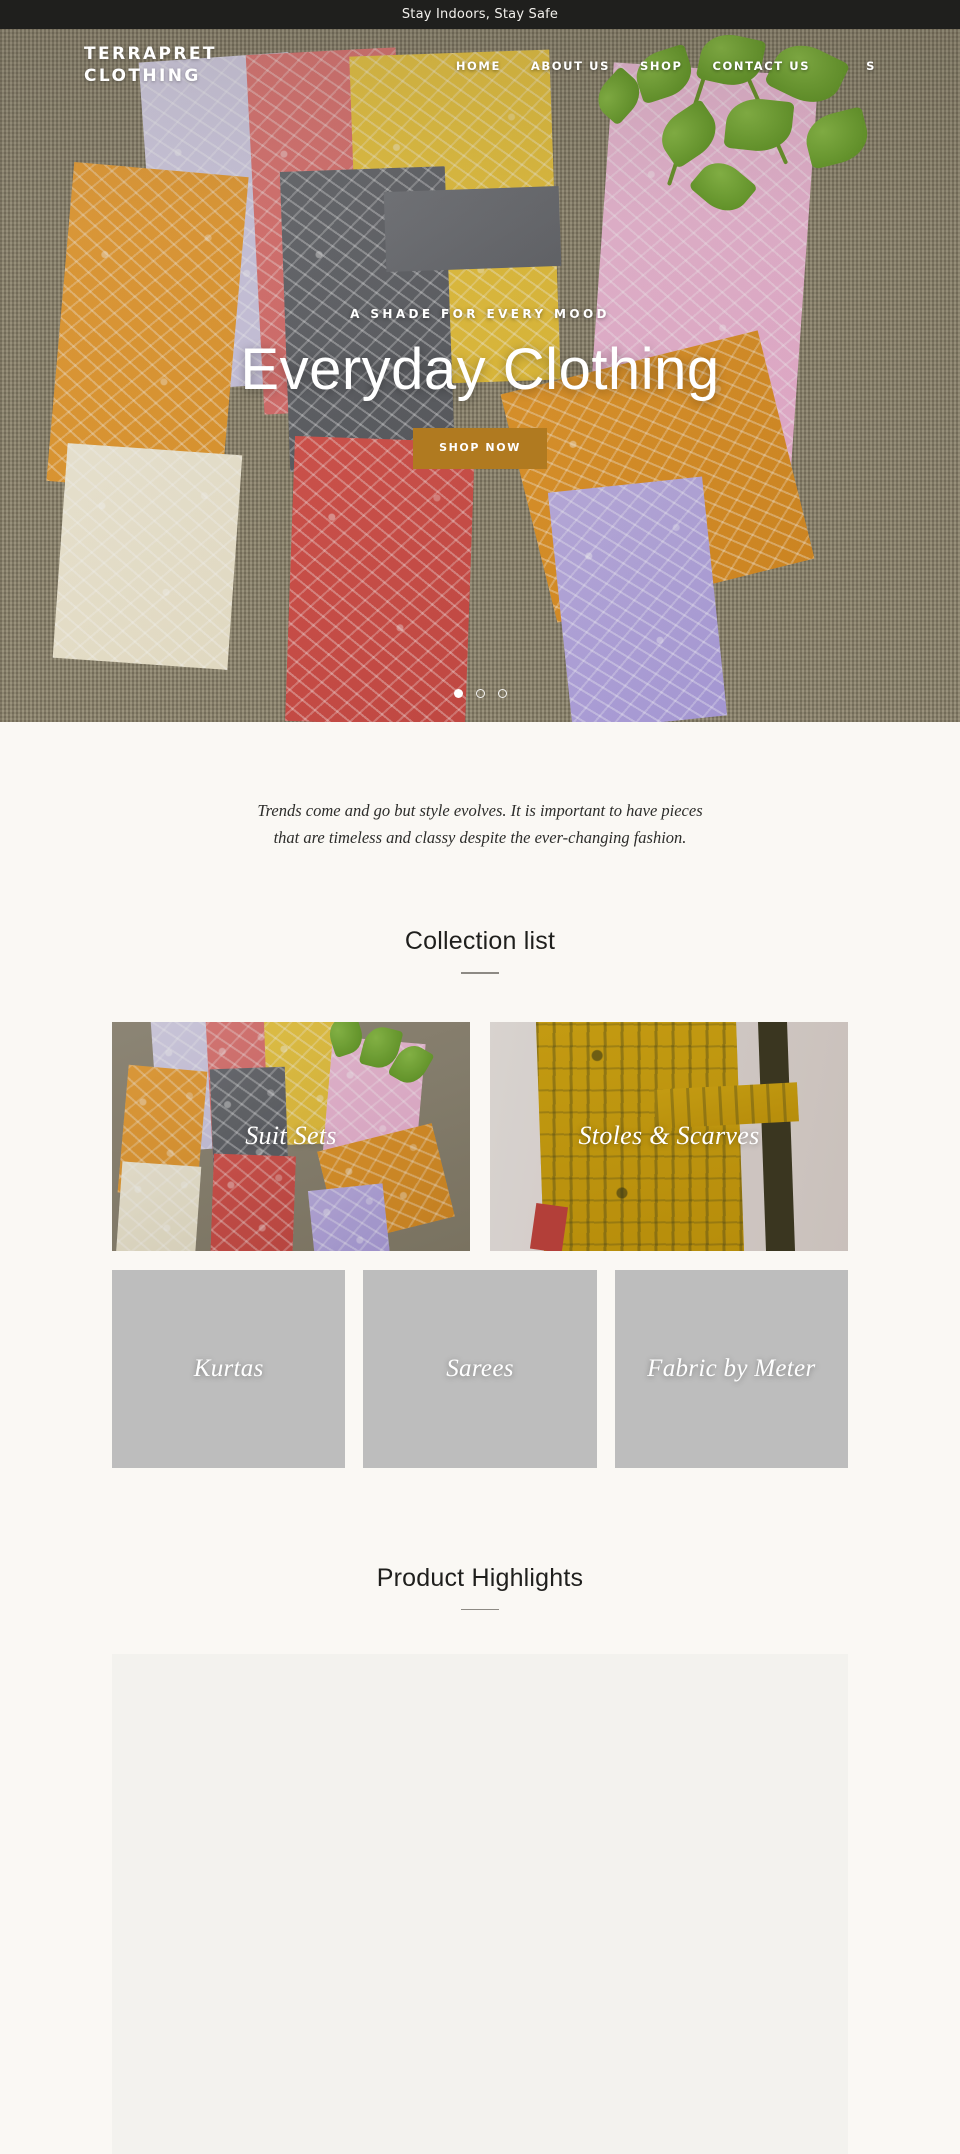 The image size is (960, 2154). I want to click on nav-link-contact-us: CONTACT US, so click(762, 66).